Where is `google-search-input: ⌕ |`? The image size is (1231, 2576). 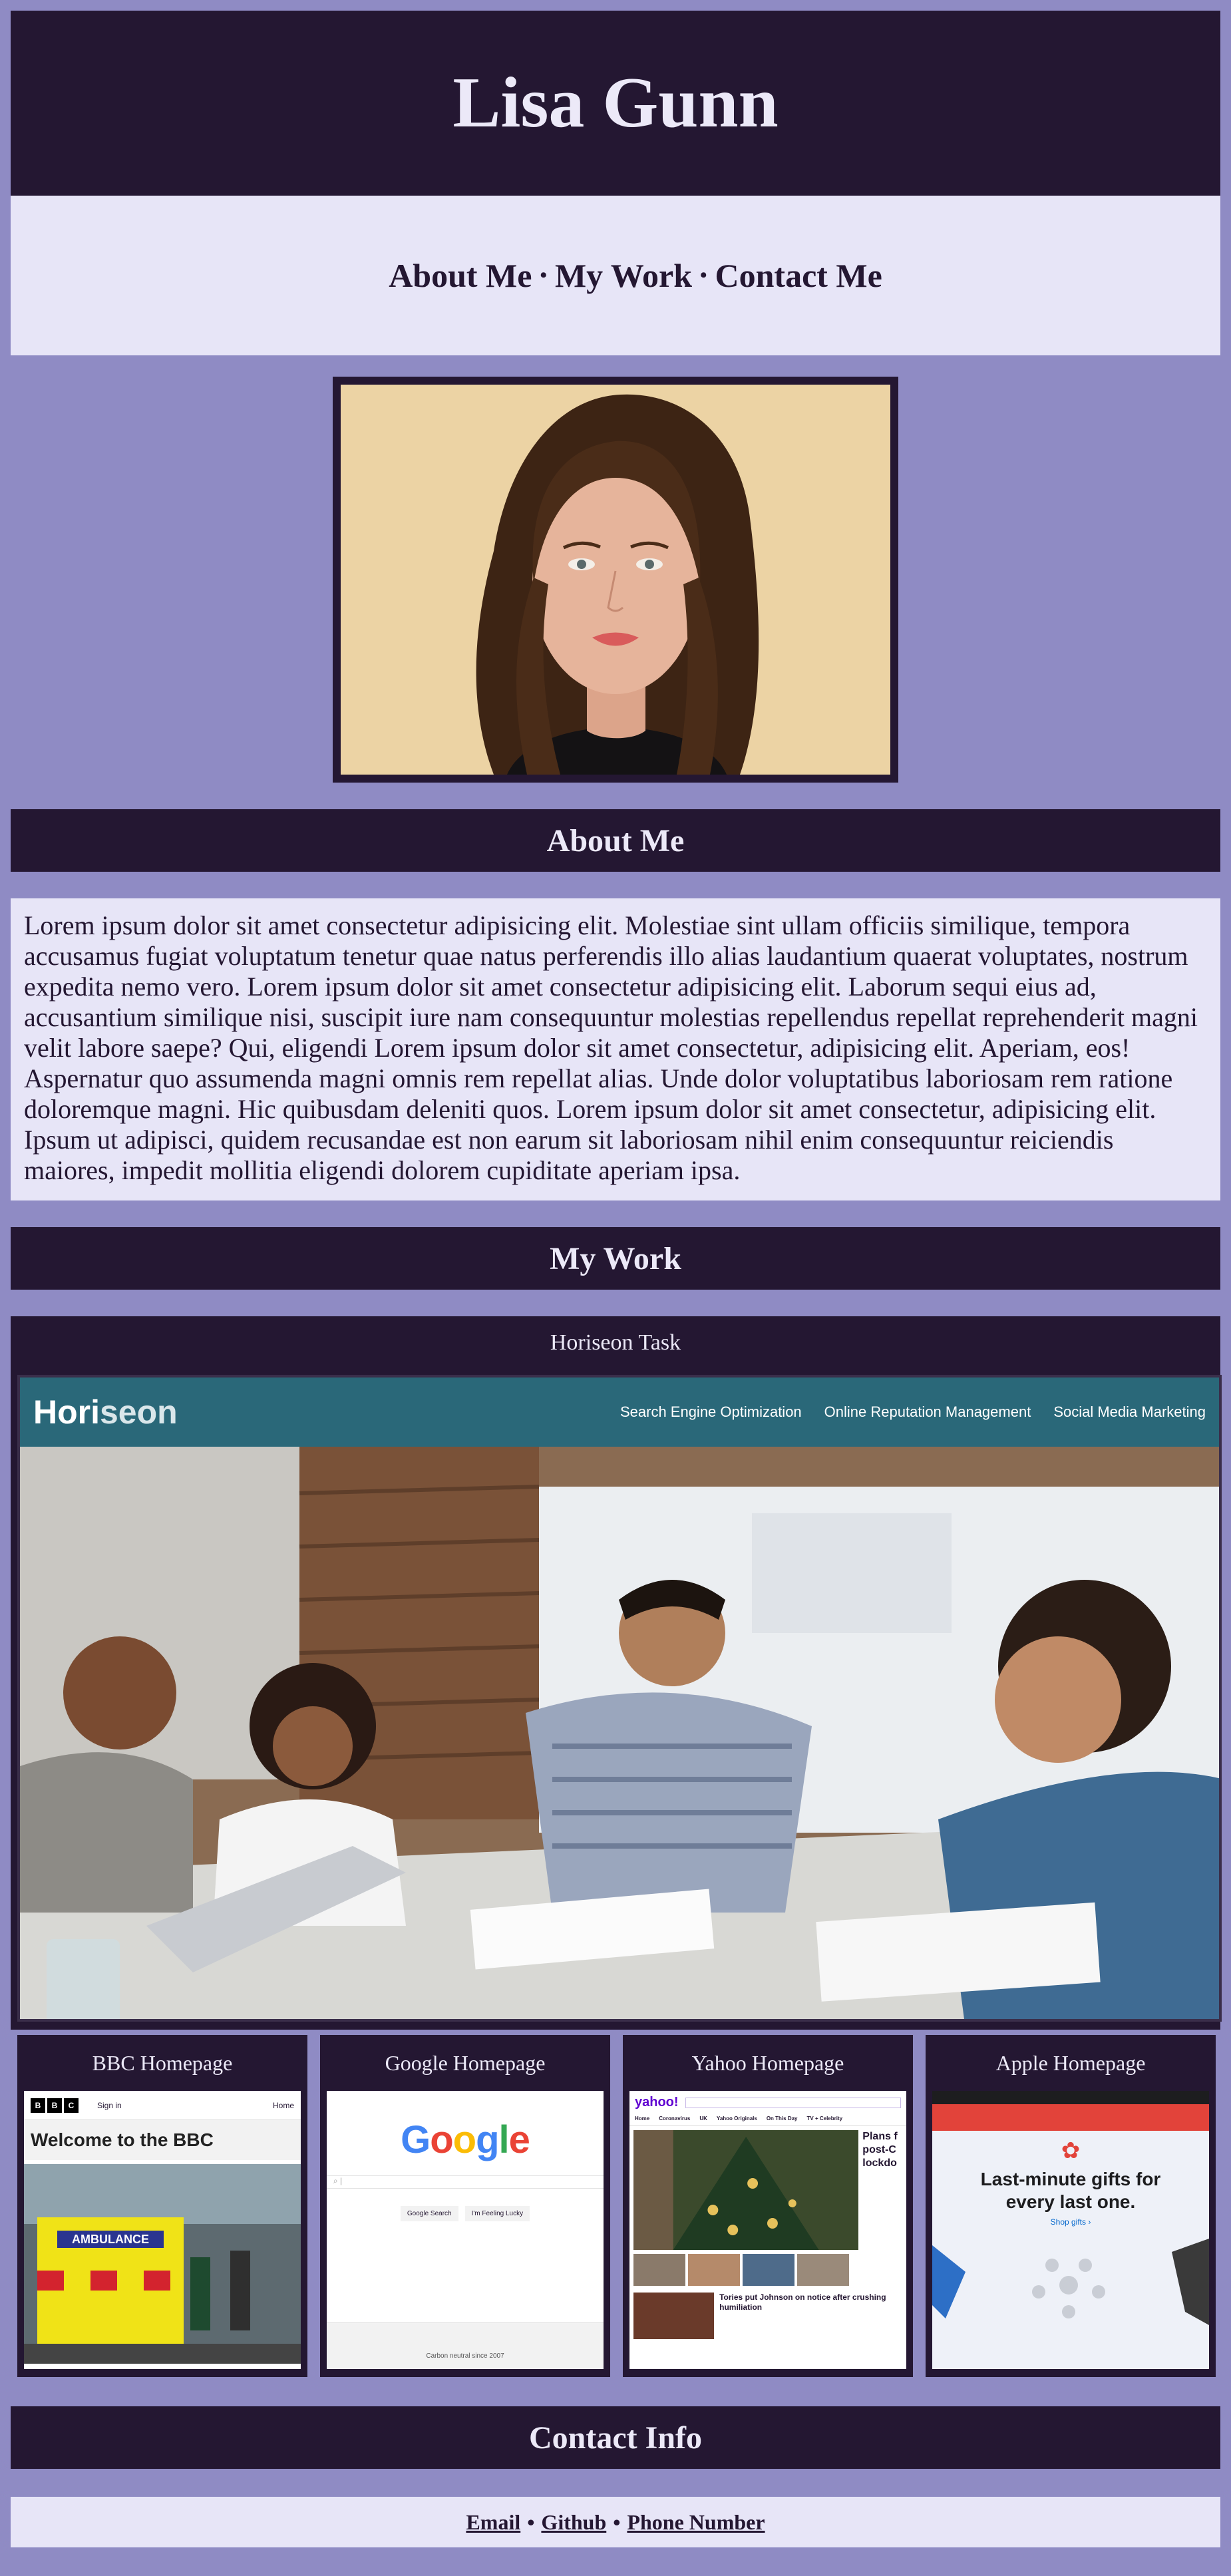 google-search-input: ⌕ | is located at coordinates (465, 2182).